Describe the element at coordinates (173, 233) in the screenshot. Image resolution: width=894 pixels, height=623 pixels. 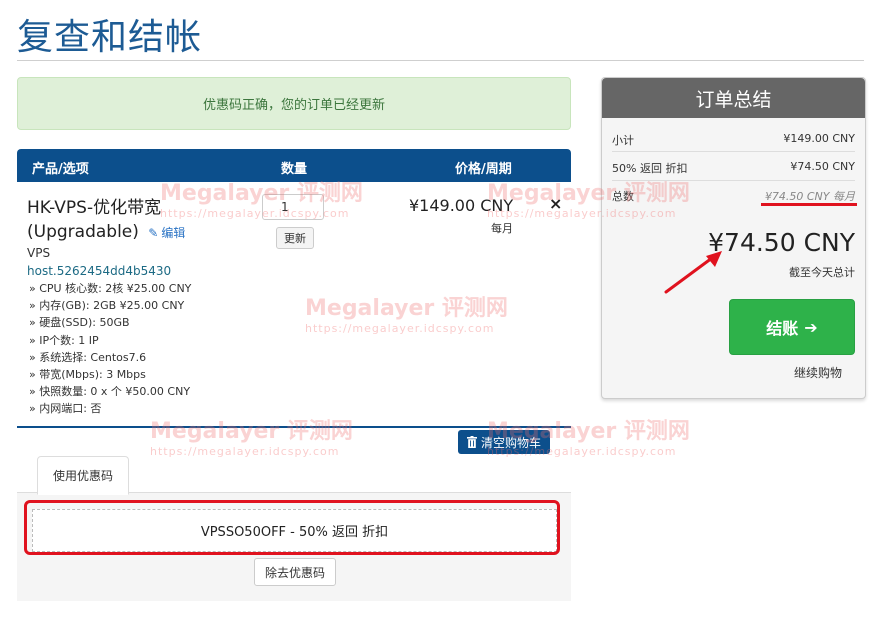
I see `edit-label: 编辑` at that location.